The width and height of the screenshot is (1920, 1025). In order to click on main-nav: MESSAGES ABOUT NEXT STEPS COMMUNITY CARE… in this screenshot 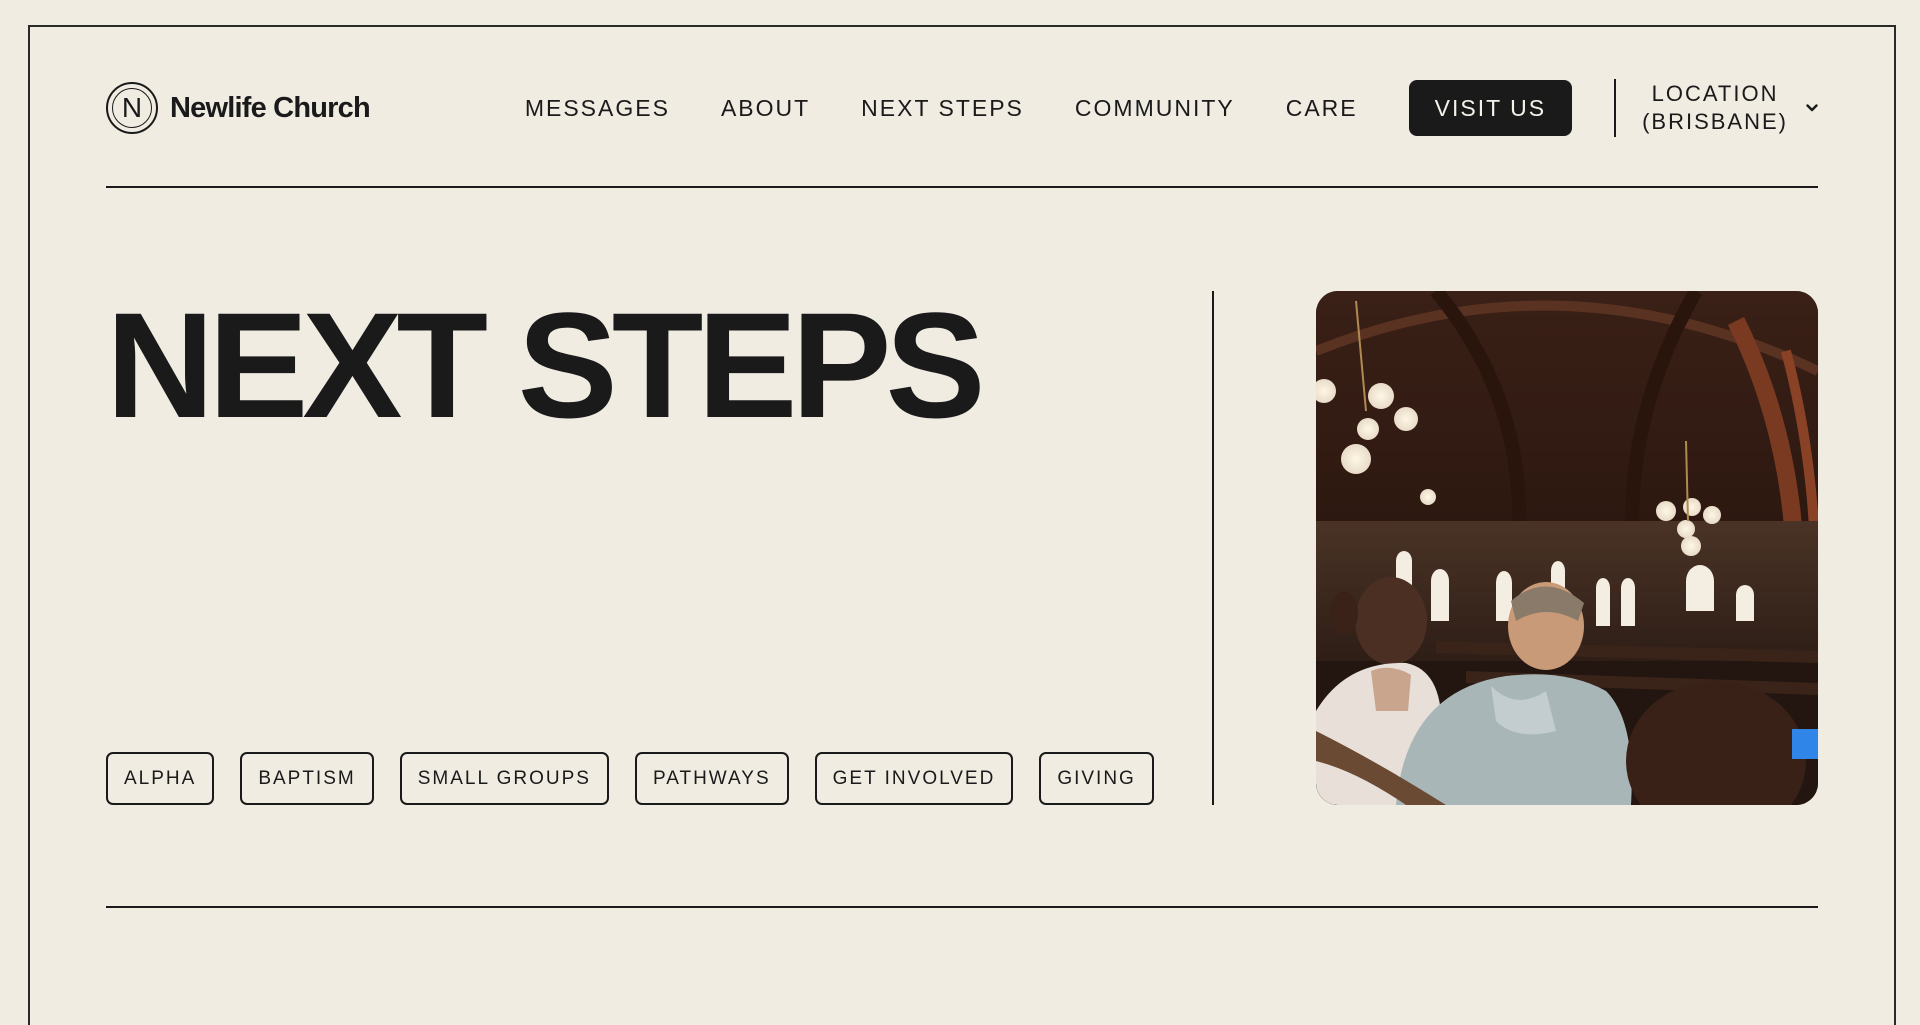, I will do `click(1171, 108)`.